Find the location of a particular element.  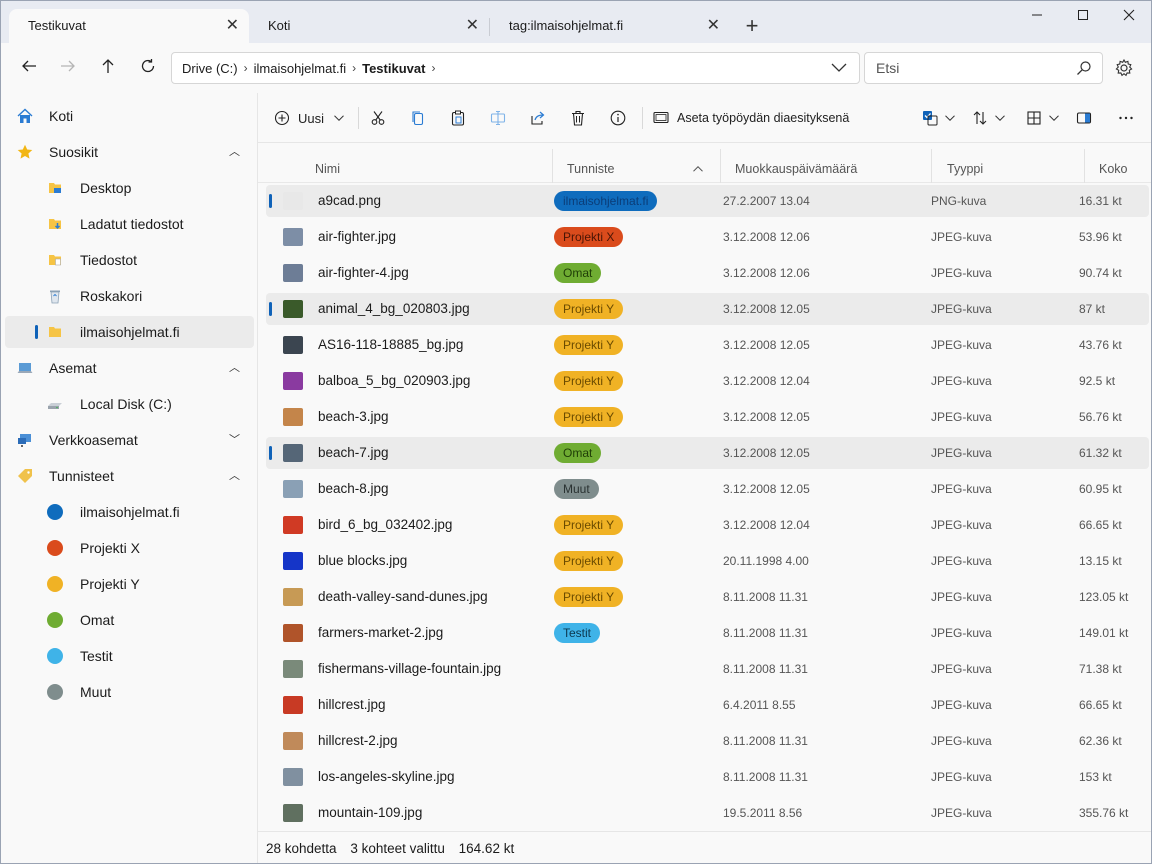

sidebar-item-desktop: Desktop is located at coordinates (129, 188).